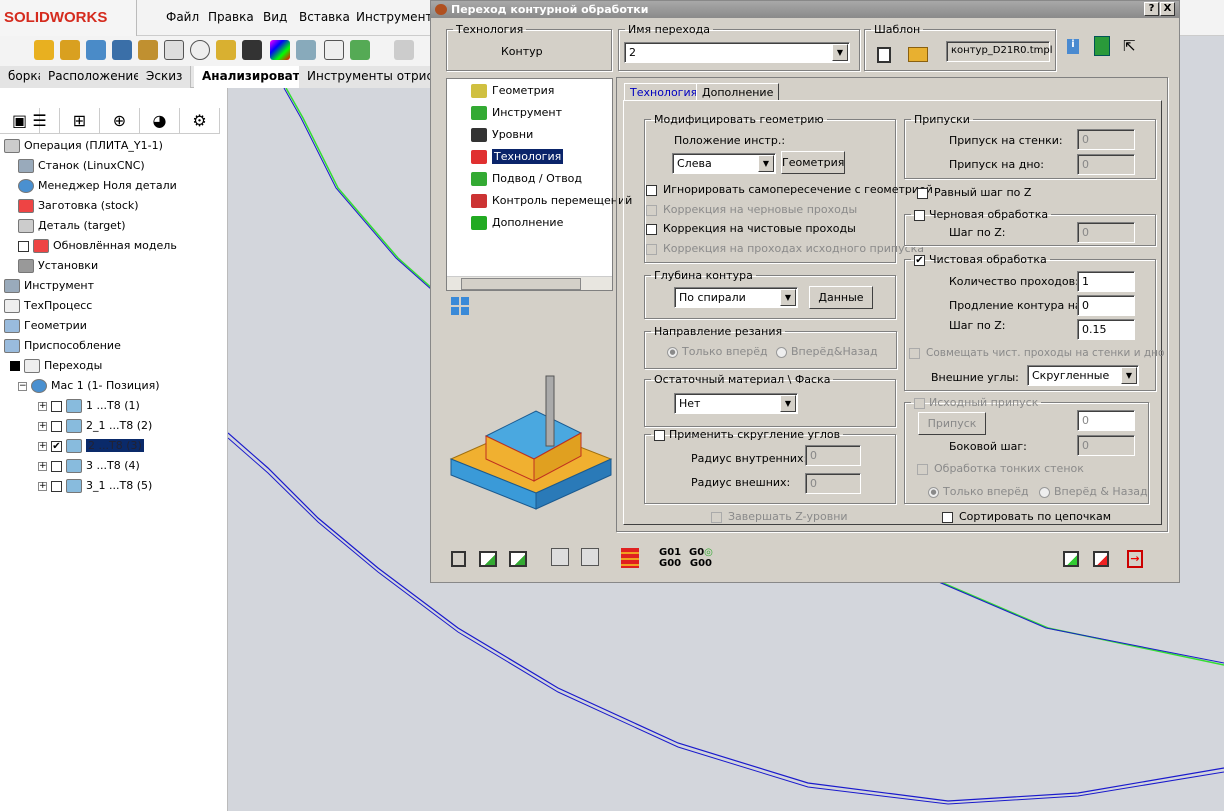 The height and width of the screenshot is (811, 1224). Describe the element at coordinates (252, 50) in the screenshot. I see `check-icon` at that location.